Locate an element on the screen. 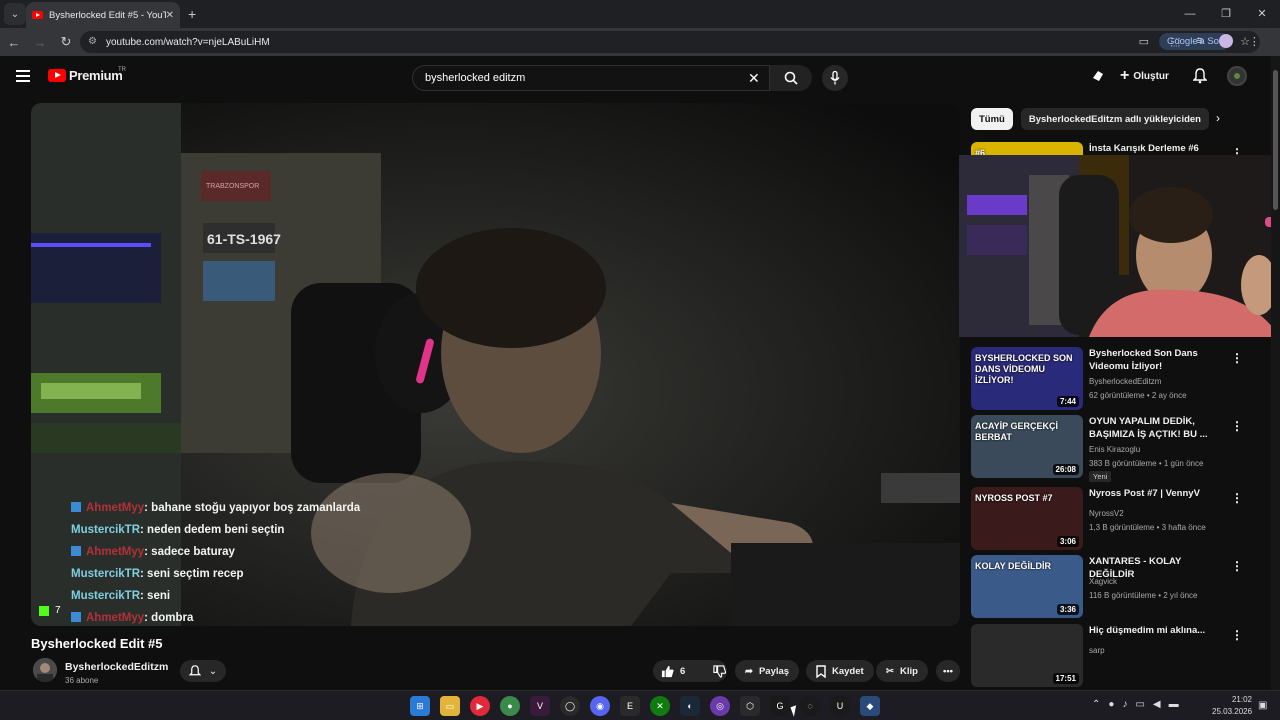 This screenshot has height=720, width=1280. create-button: + Oluştur is located at coordinates (1144, 76).